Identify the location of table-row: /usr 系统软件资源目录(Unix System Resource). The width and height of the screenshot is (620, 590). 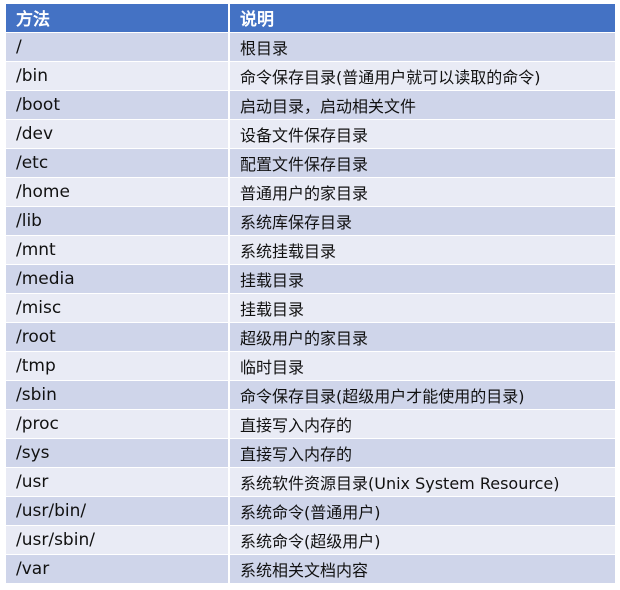
(311, 481).